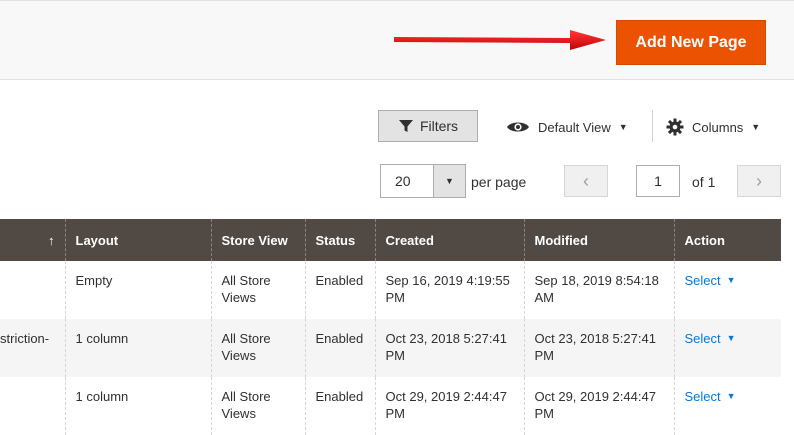 Image resolution: width=794 pixels, height=435 pixels. What do you see at coordinates (449, 240) in the screenshot?
I see `column-header-created: Created` at bounding box center [449, 240].